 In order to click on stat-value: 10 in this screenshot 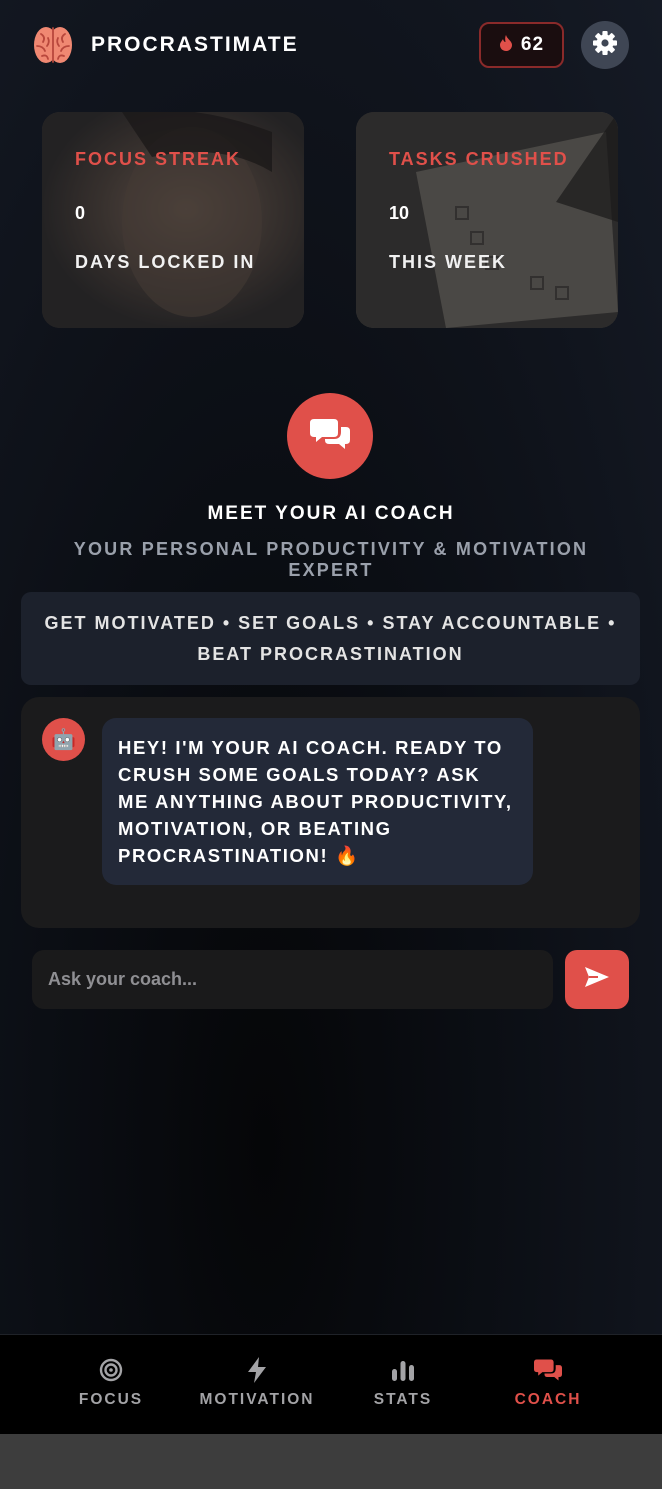, I will do `click(399, 213)`.